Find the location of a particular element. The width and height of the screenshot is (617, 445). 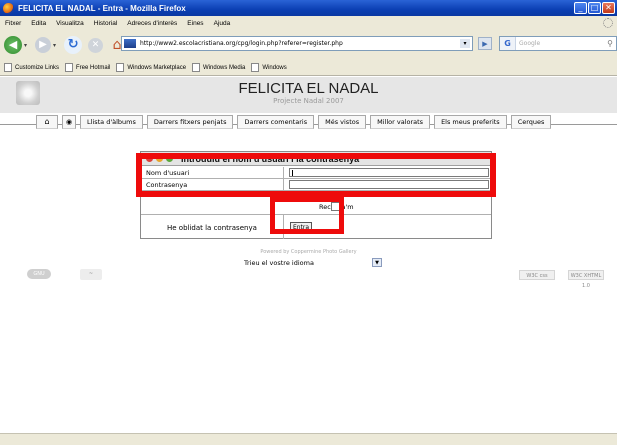

bookmark-windows-media: Windows Media is located at coordinates (218, 67).